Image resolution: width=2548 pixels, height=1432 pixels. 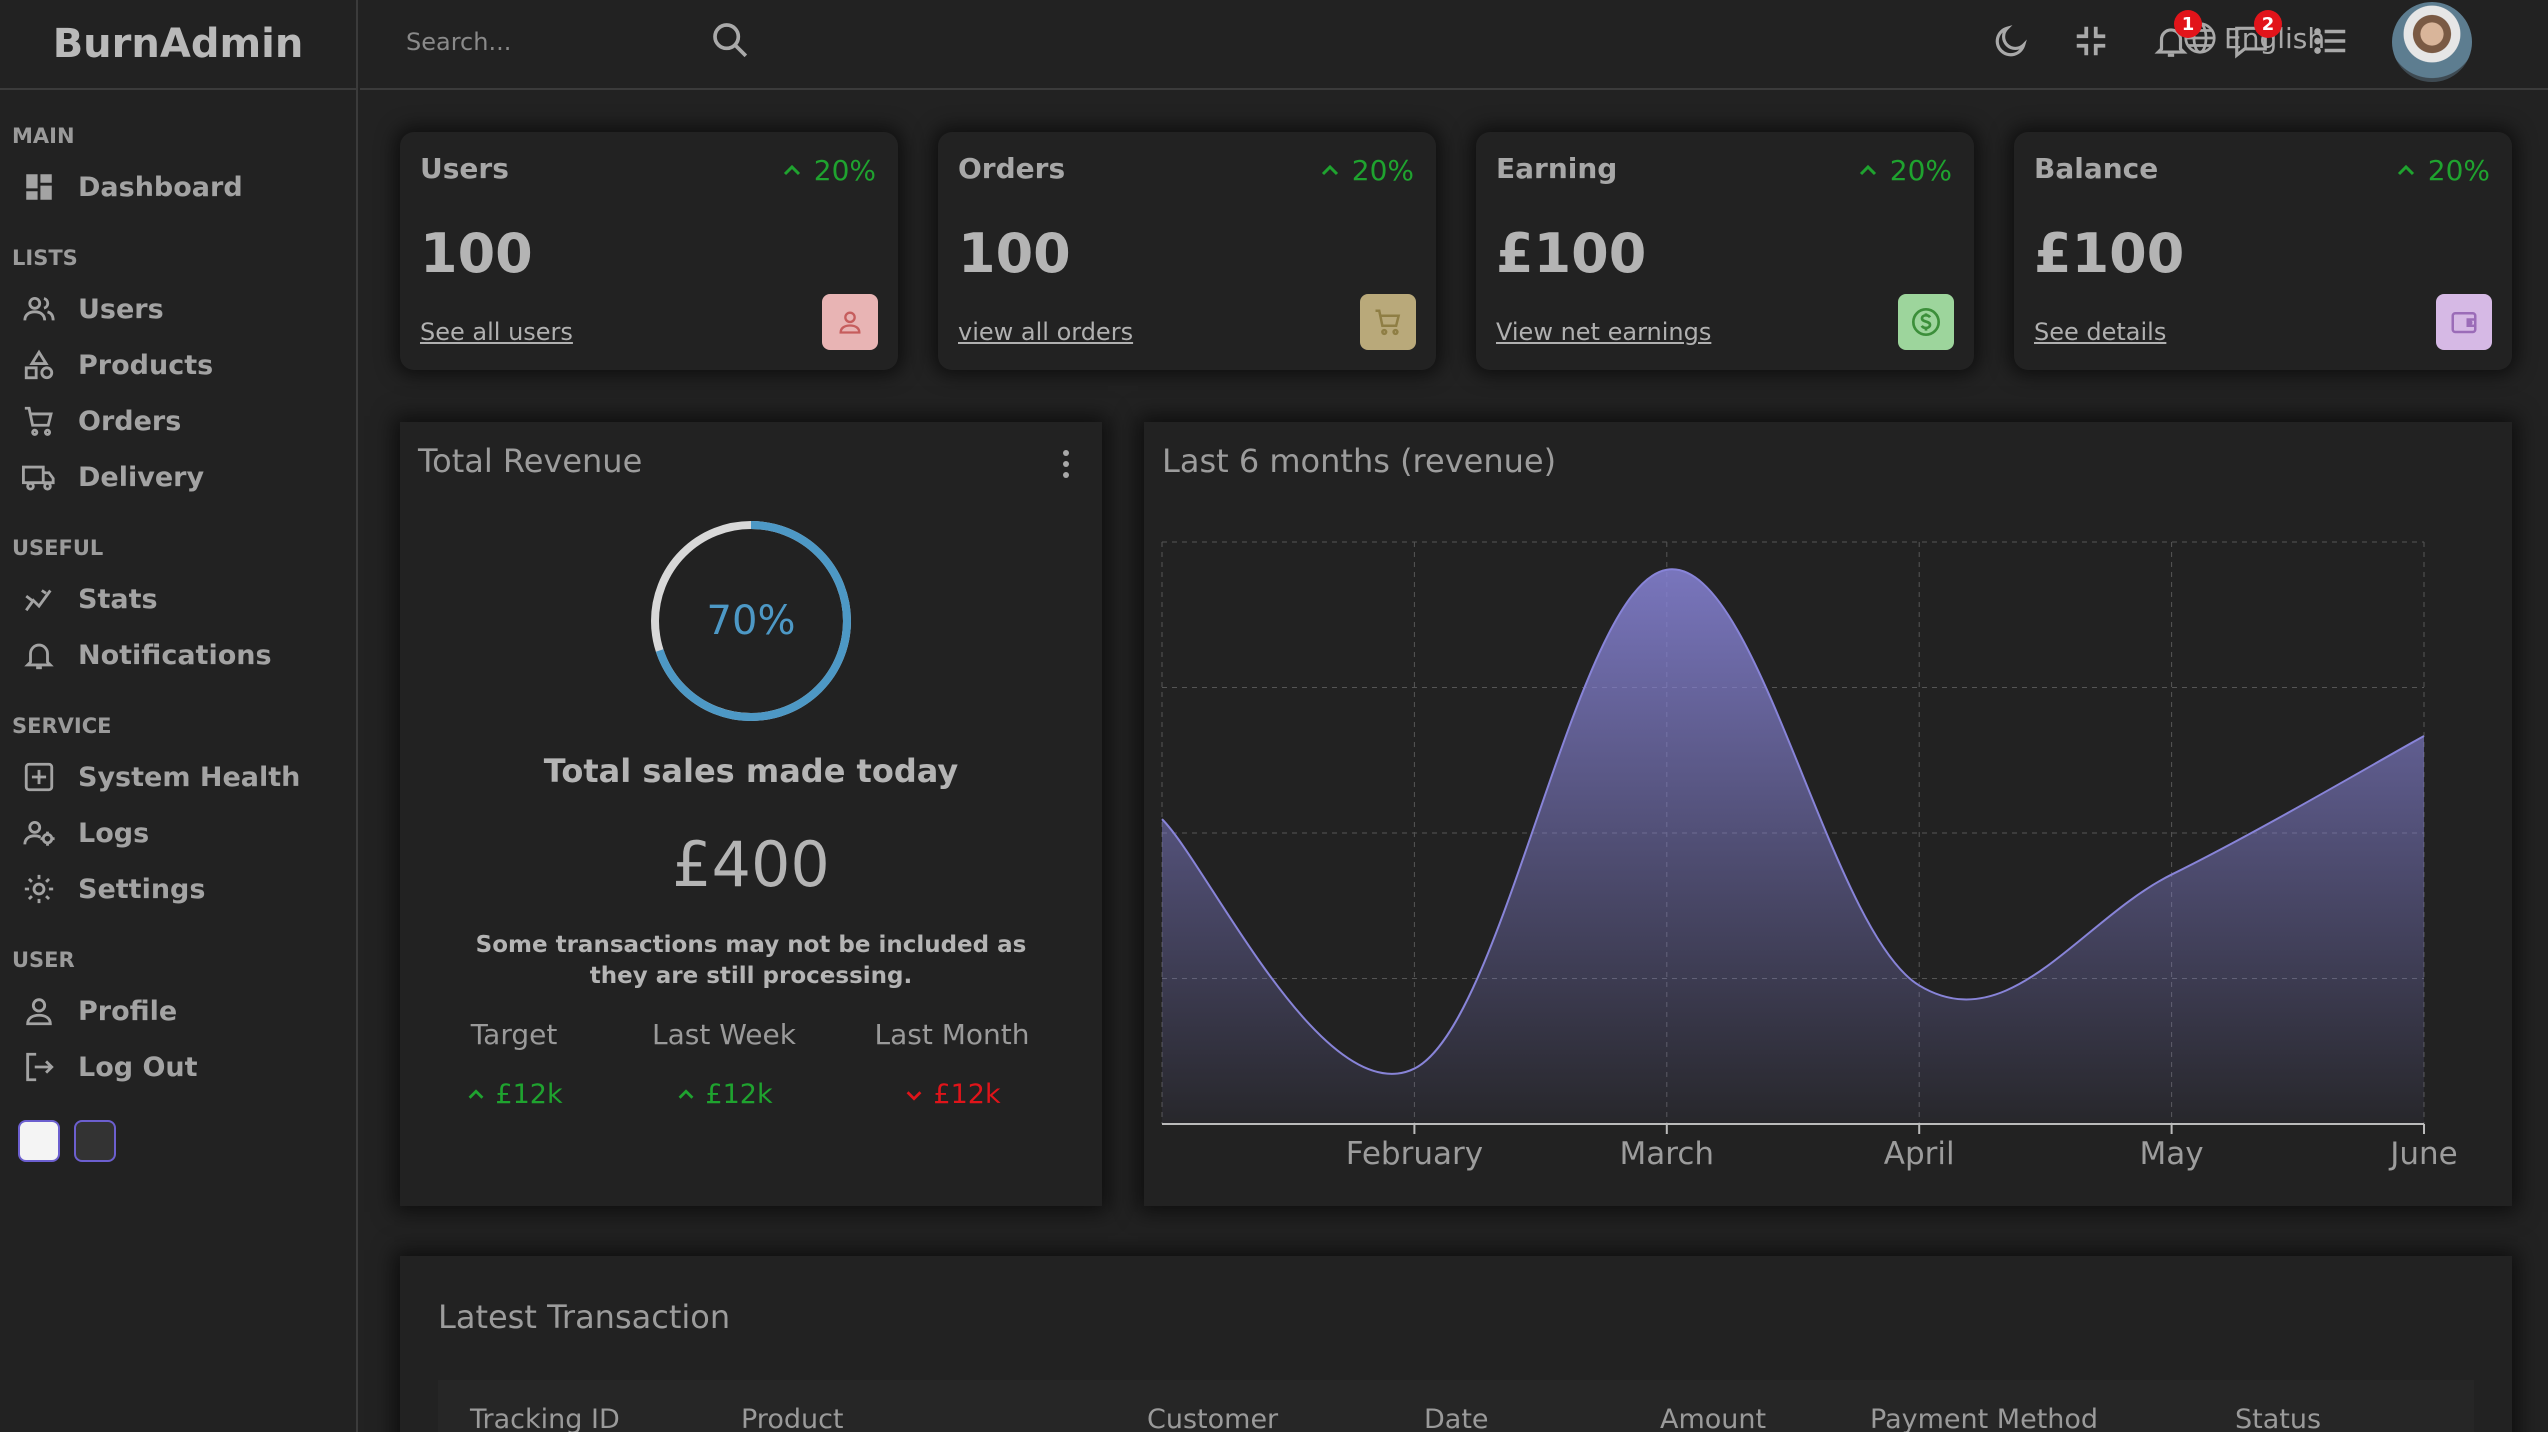 I want to click on gear-icon, so click(x=39, y=889).